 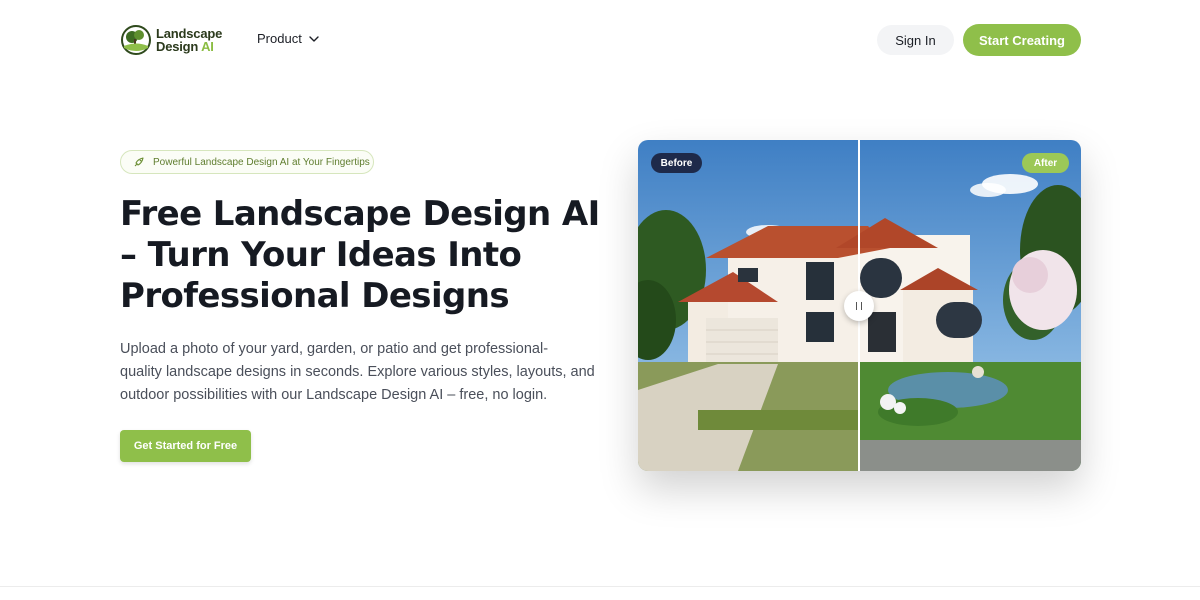 What do you see at coordinates (136, 40) in the screenshot?
I see `tree-logo-icon` at bounding box center [136, 40].